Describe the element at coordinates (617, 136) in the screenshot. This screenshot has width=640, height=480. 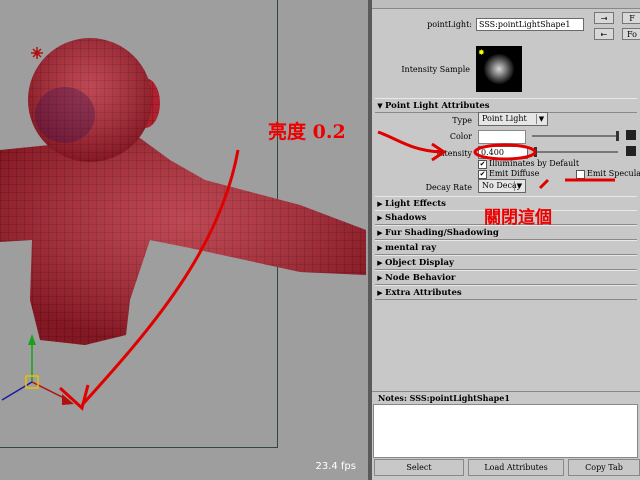
I see `color-slider-handle` at that location.